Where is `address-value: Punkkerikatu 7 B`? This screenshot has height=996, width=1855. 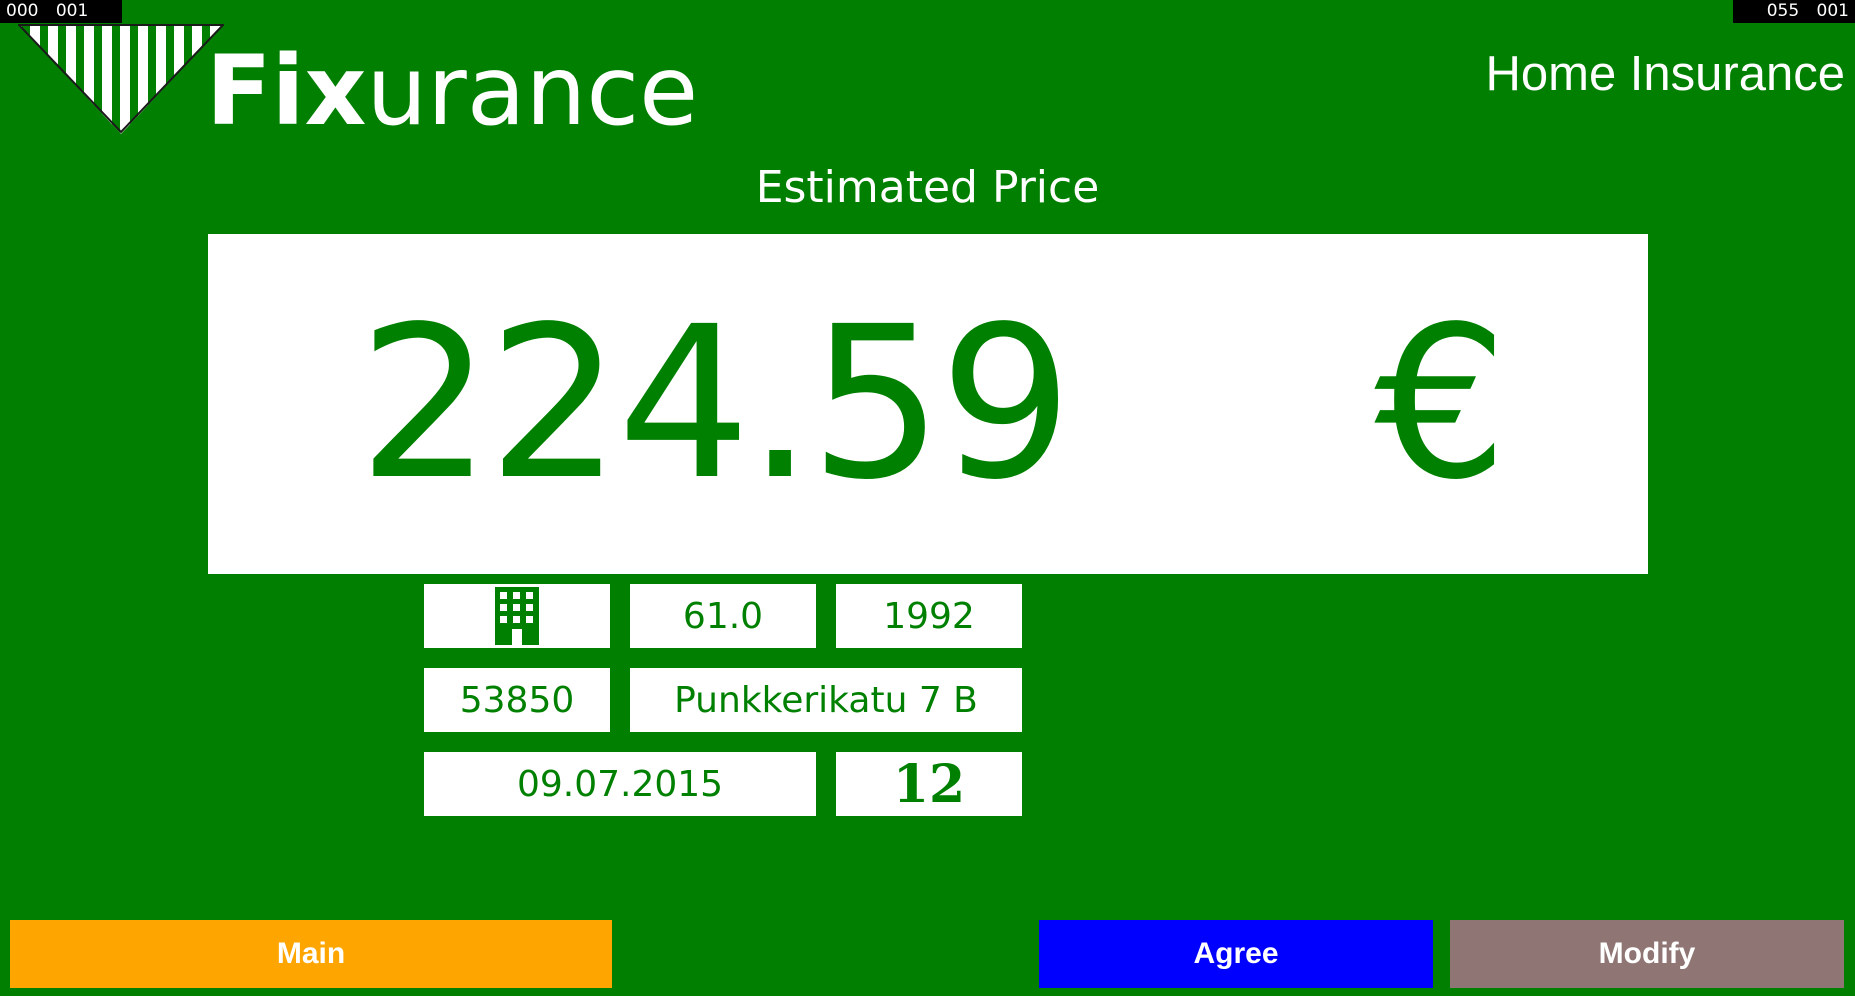 address-value: Punkkerikatu 7 B is located at coordinates (826, 700).